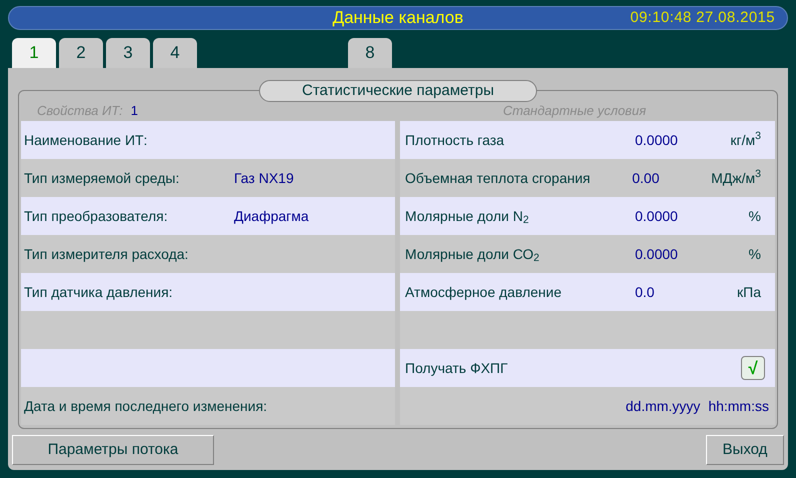 The height and width of the screenshot is (478, 796). I want to click on param-label: Объемная теплота сгорания, so click(498, 178).